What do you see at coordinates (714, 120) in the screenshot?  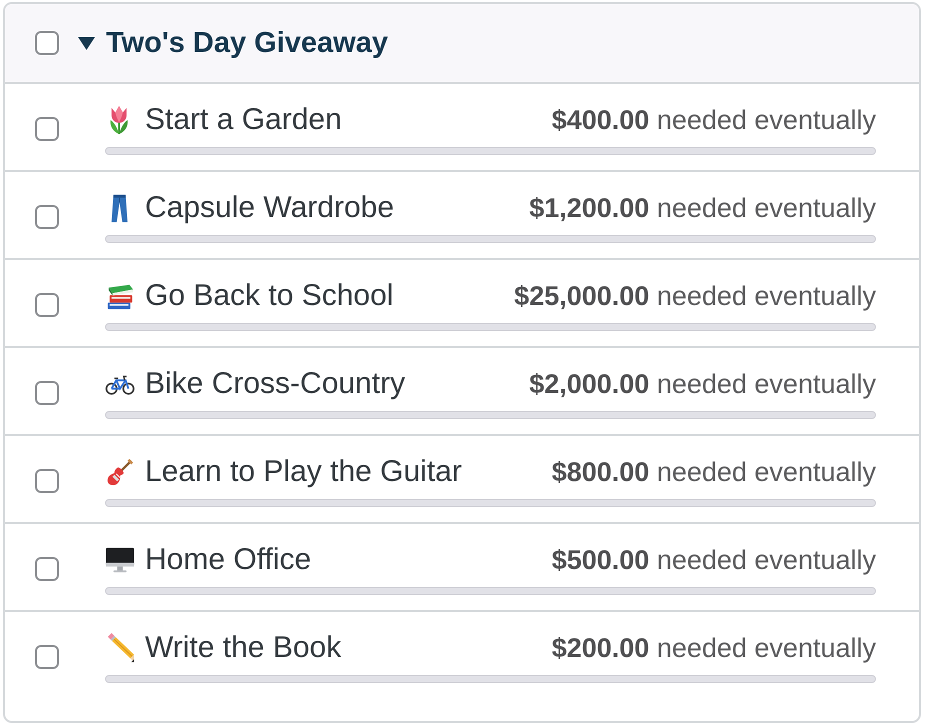 I see `goal-amount: $400.00 needed eventually` at bounding box center [714, 120].